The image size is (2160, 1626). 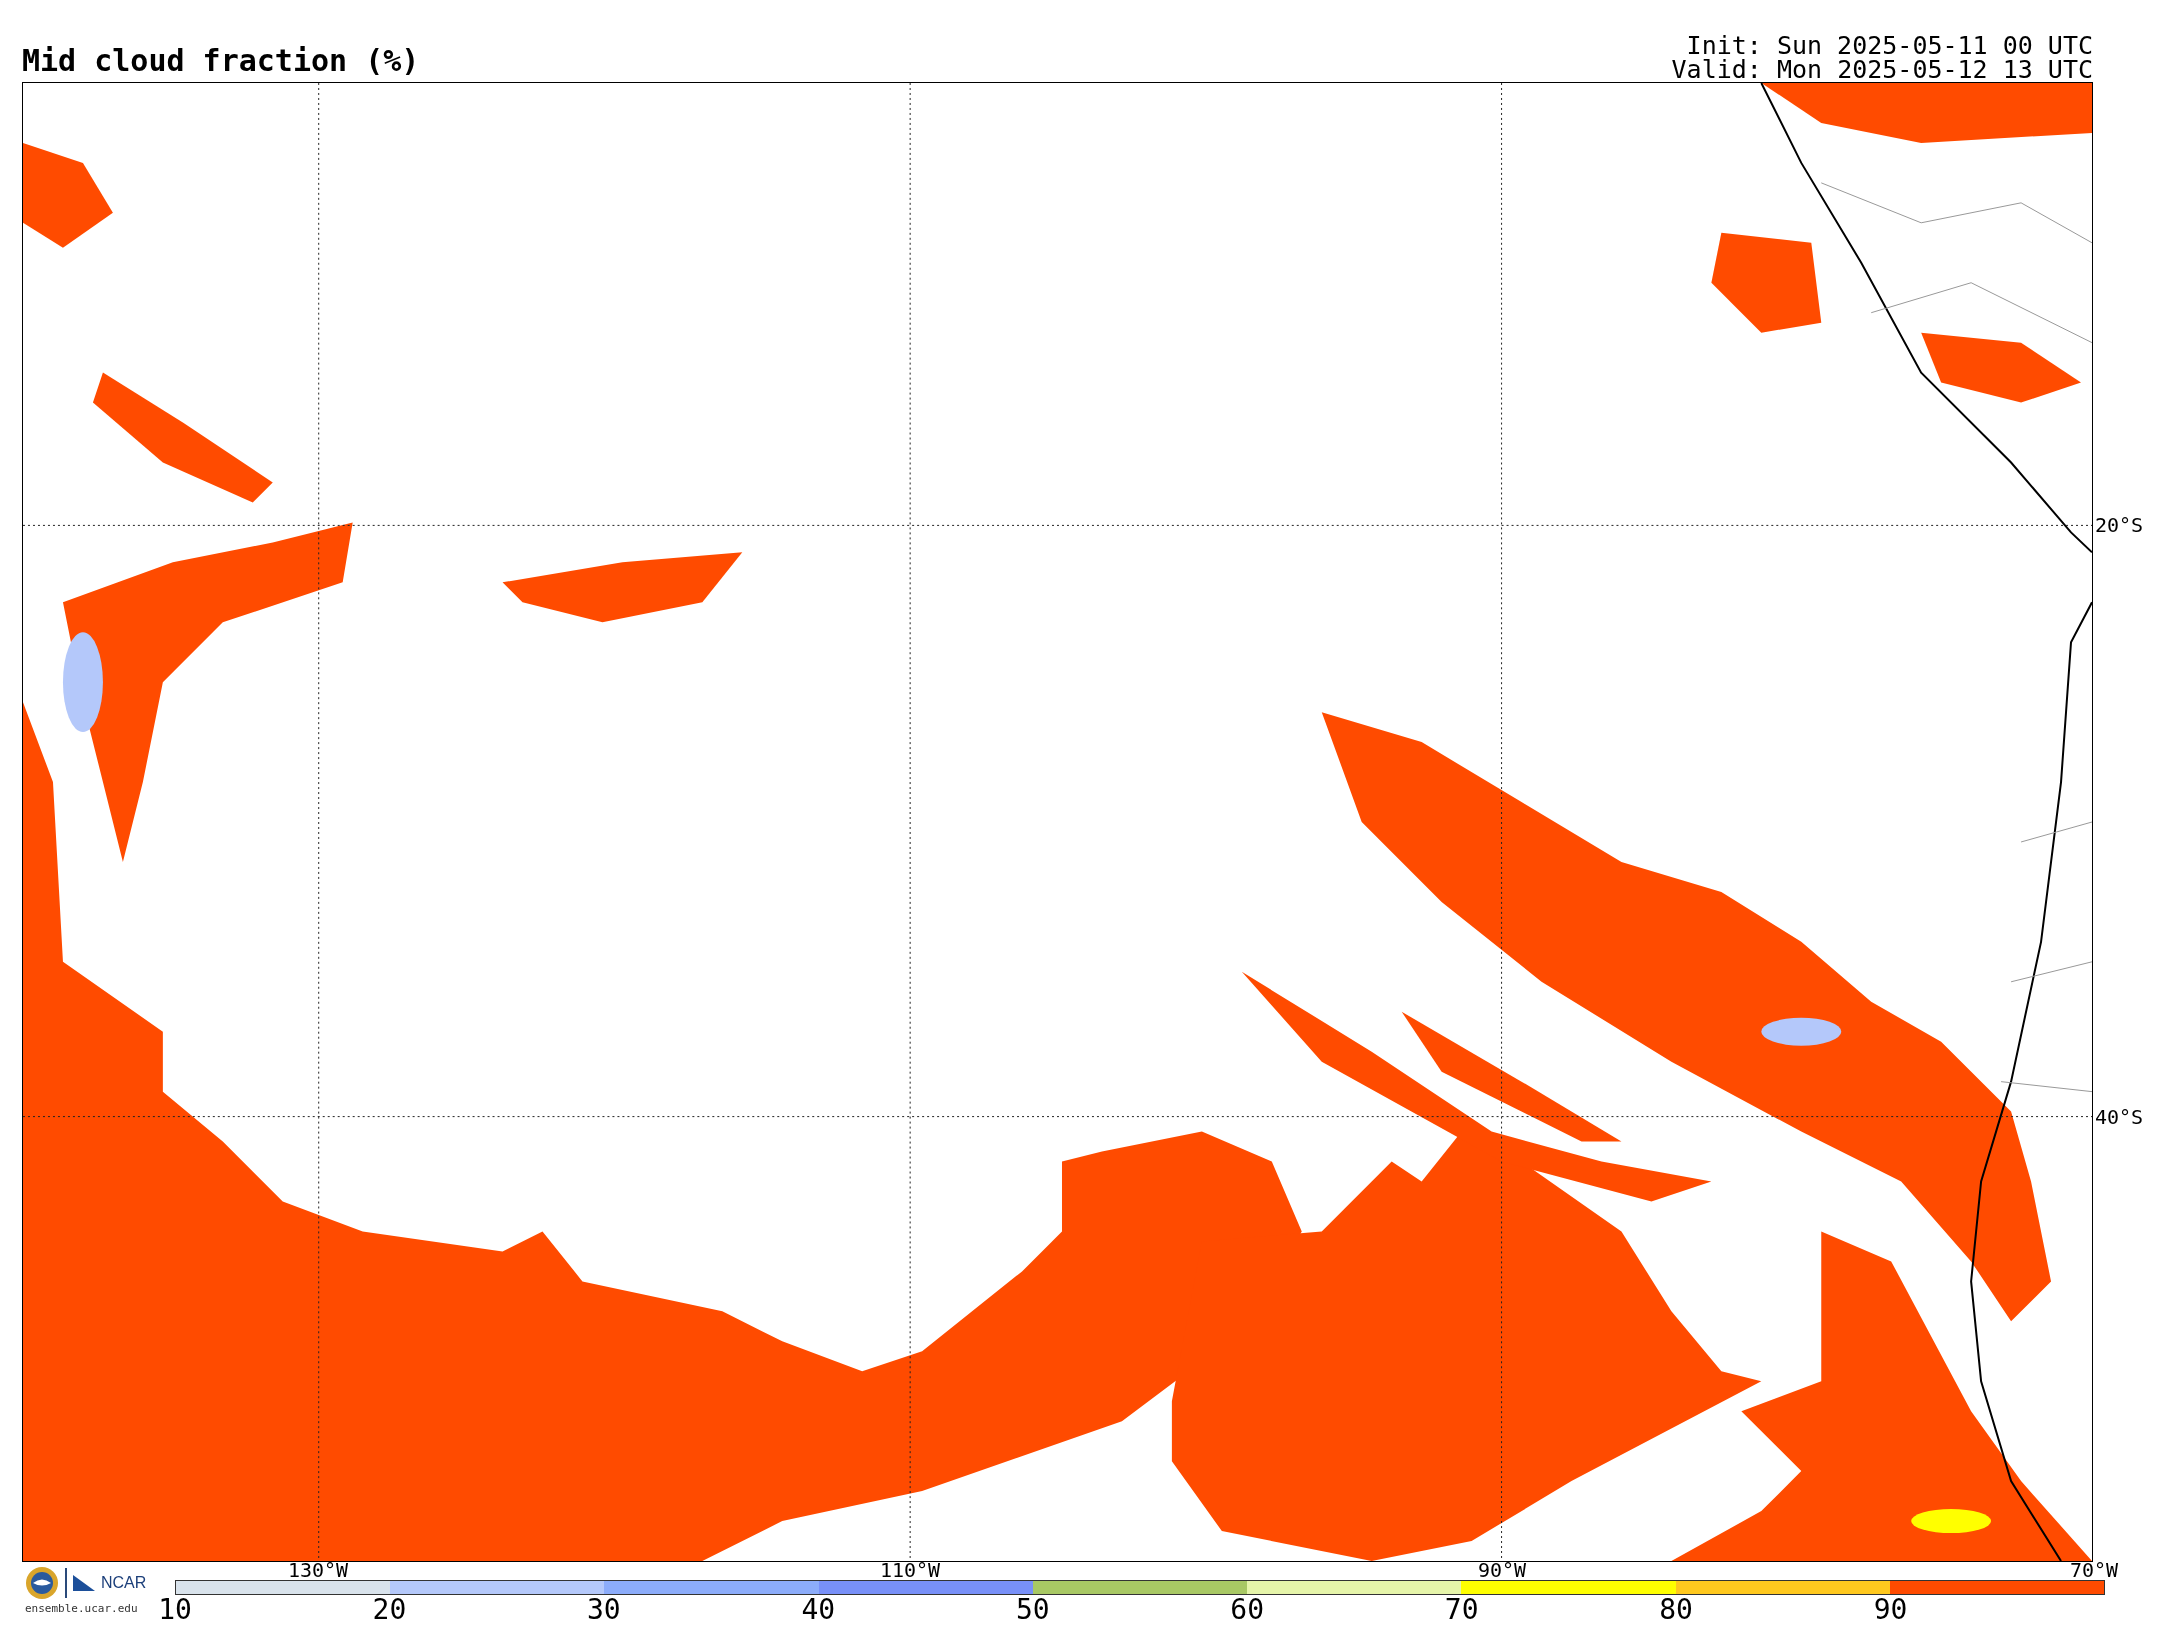 What do you see at coordinates (81, 1608) in the screenshot?
I see `website-text: ensemble.ucar.edu` at bounding box center [81, 1608].